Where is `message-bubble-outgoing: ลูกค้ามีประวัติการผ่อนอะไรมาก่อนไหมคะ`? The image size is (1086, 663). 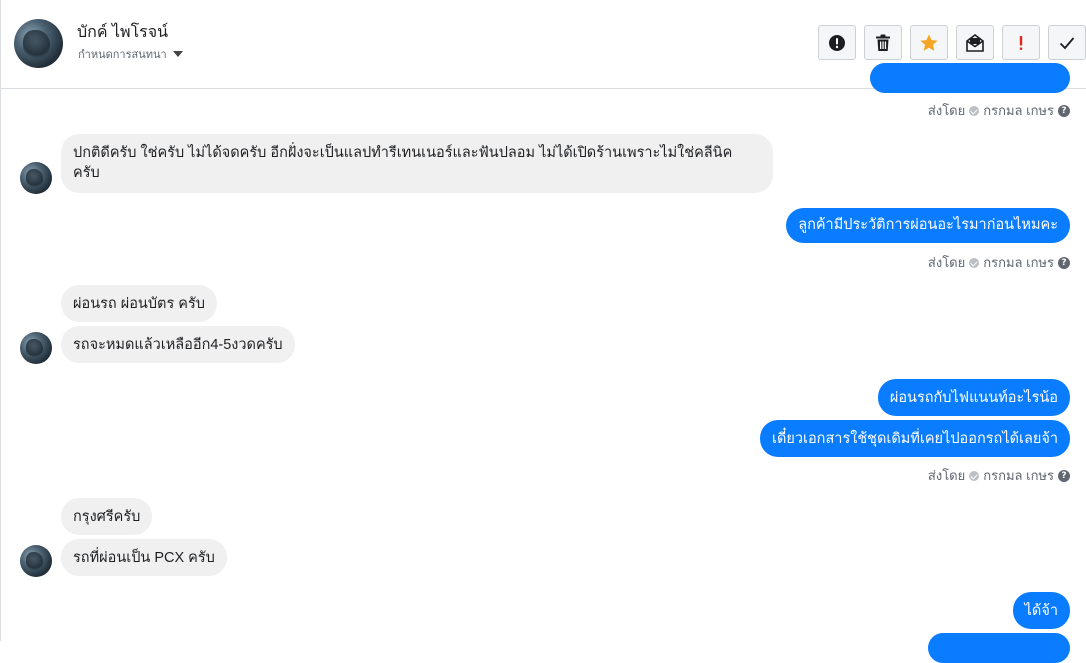 message-bubble-outgoing: ลูกค้ามีประวัติการผ่อนอะไรมาก่อนไหมคะ is located at coordinates (928, 225).